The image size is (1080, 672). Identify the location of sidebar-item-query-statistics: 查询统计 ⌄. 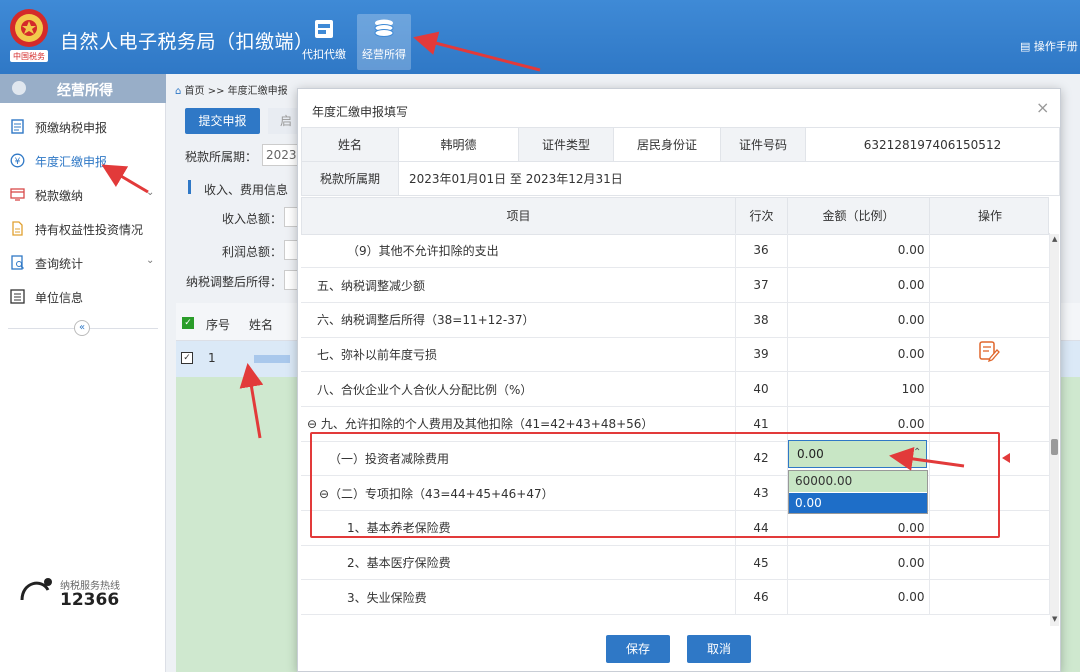
(83, 262).